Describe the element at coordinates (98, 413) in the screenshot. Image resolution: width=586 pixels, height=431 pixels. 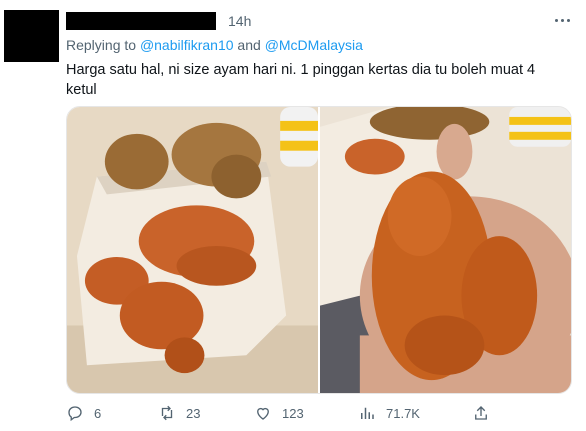
I see `reply-count: 6` at that location.